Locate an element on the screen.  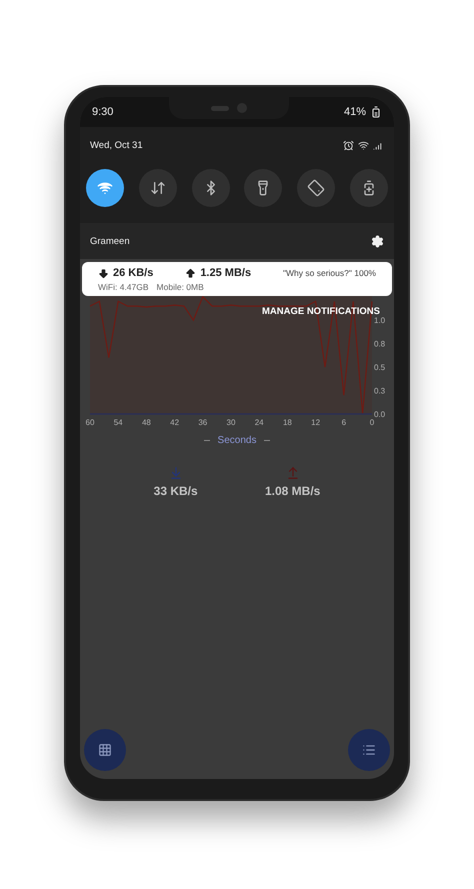
arrows-up-down-icon is located at coordinates (158, 188).